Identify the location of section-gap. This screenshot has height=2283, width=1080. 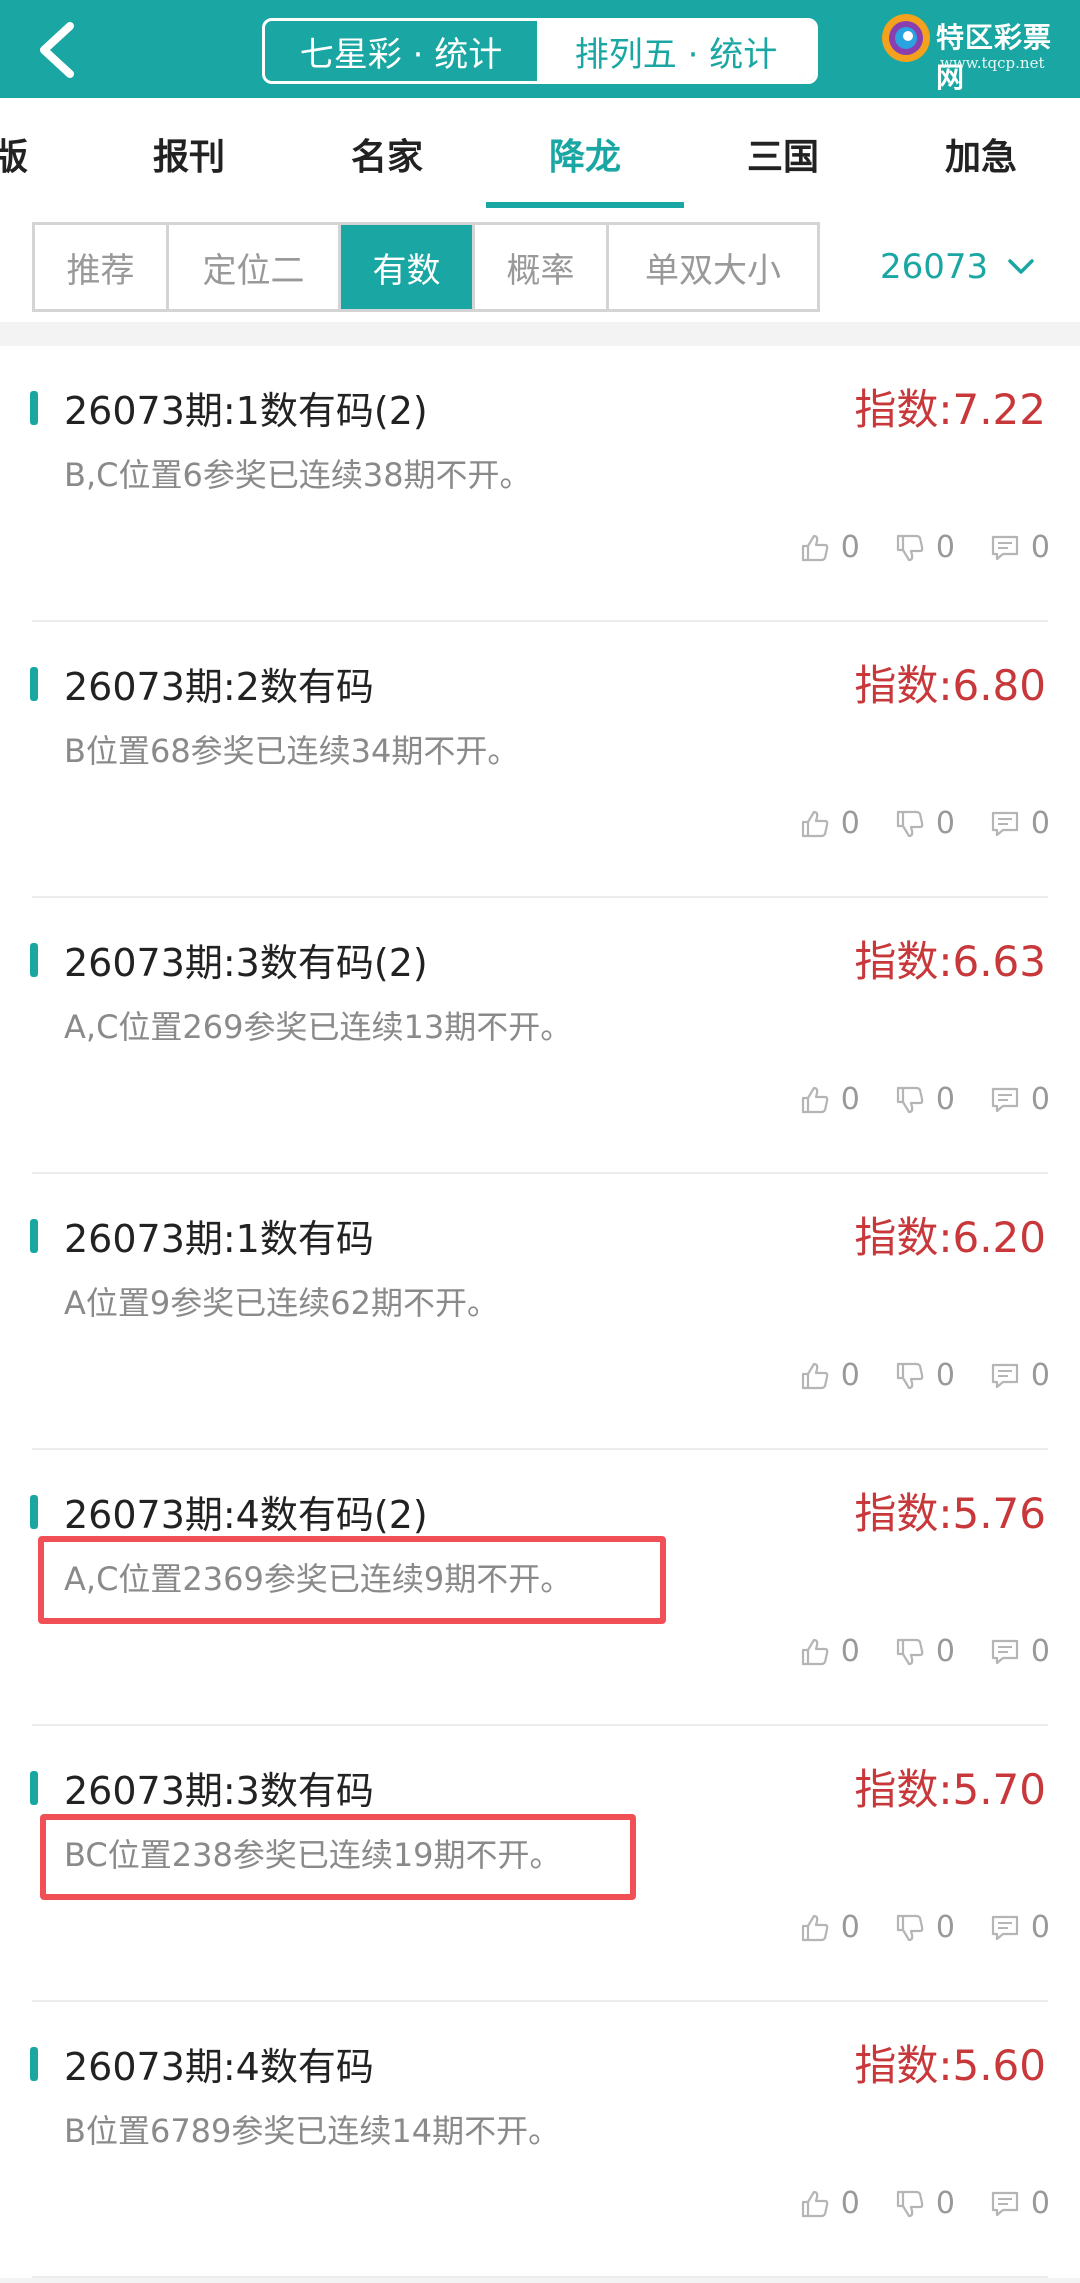
(540, 334).